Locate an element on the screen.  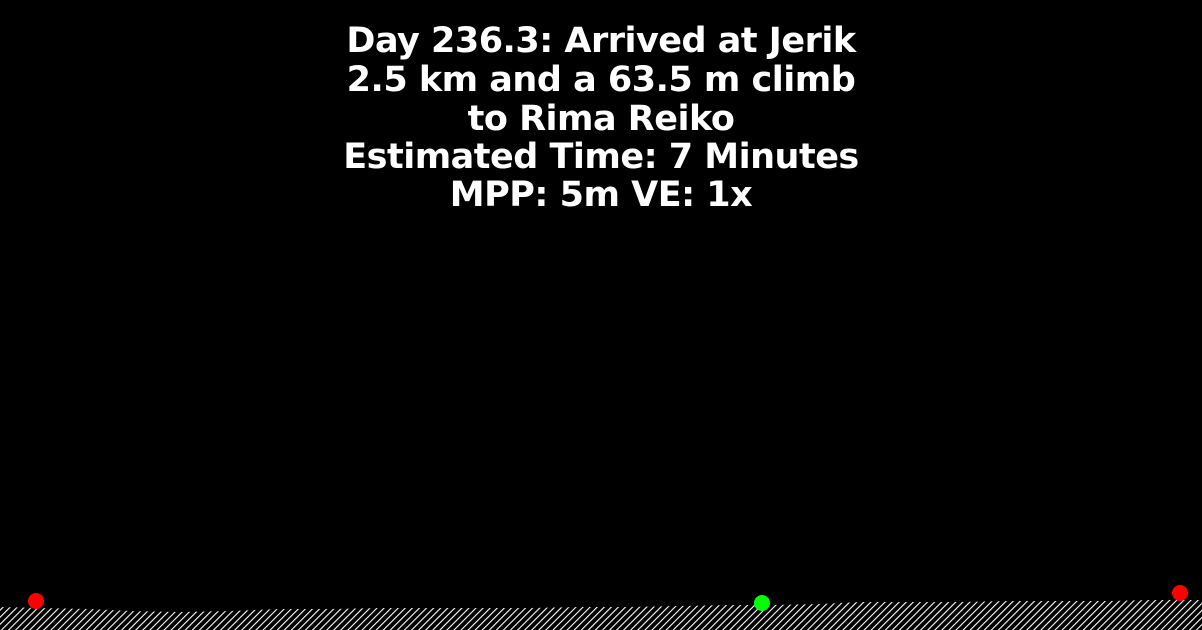
terrain-ground is located at coordinates (601, 615).